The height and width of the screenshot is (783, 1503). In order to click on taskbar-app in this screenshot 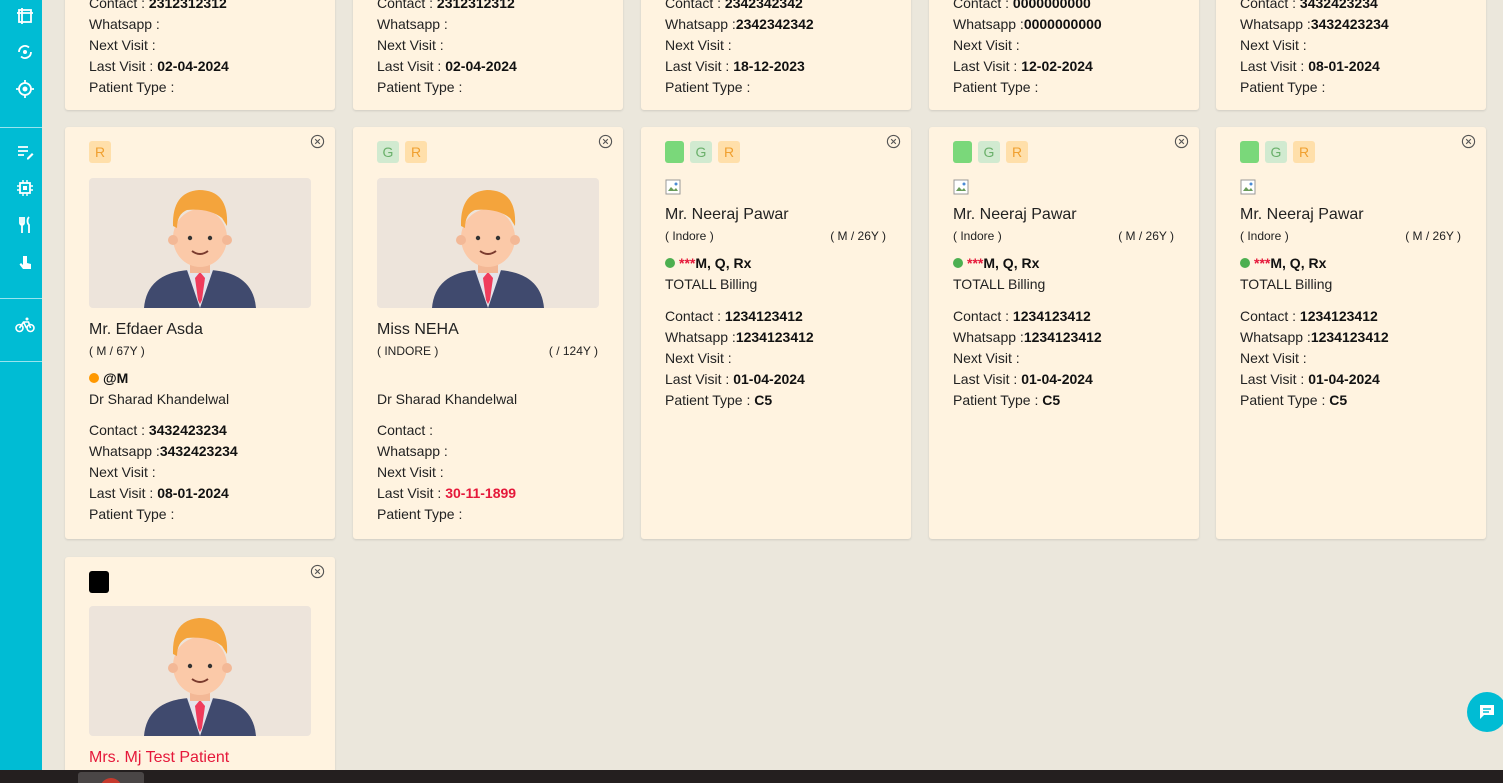, I will do `click(111, 777)`.